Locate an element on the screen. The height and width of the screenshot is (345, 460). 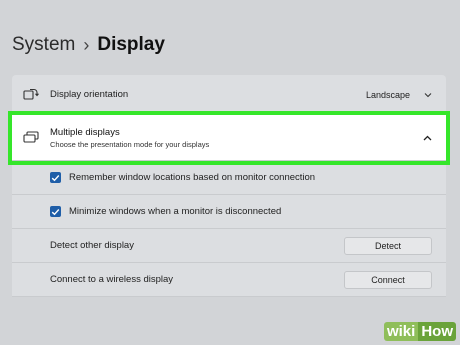
multiple-displays-icon is located at coordinates (31, 138).